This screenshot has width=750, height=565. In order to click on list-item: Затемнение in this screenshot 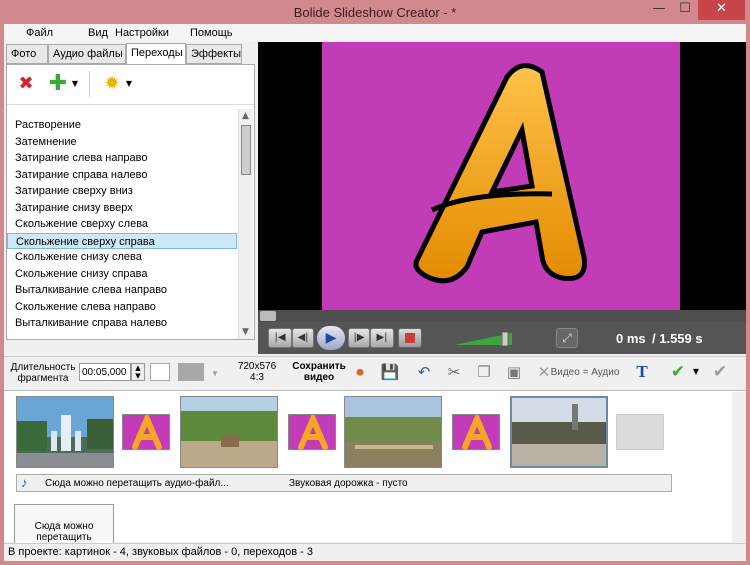, I will do `click(122, 142)`.